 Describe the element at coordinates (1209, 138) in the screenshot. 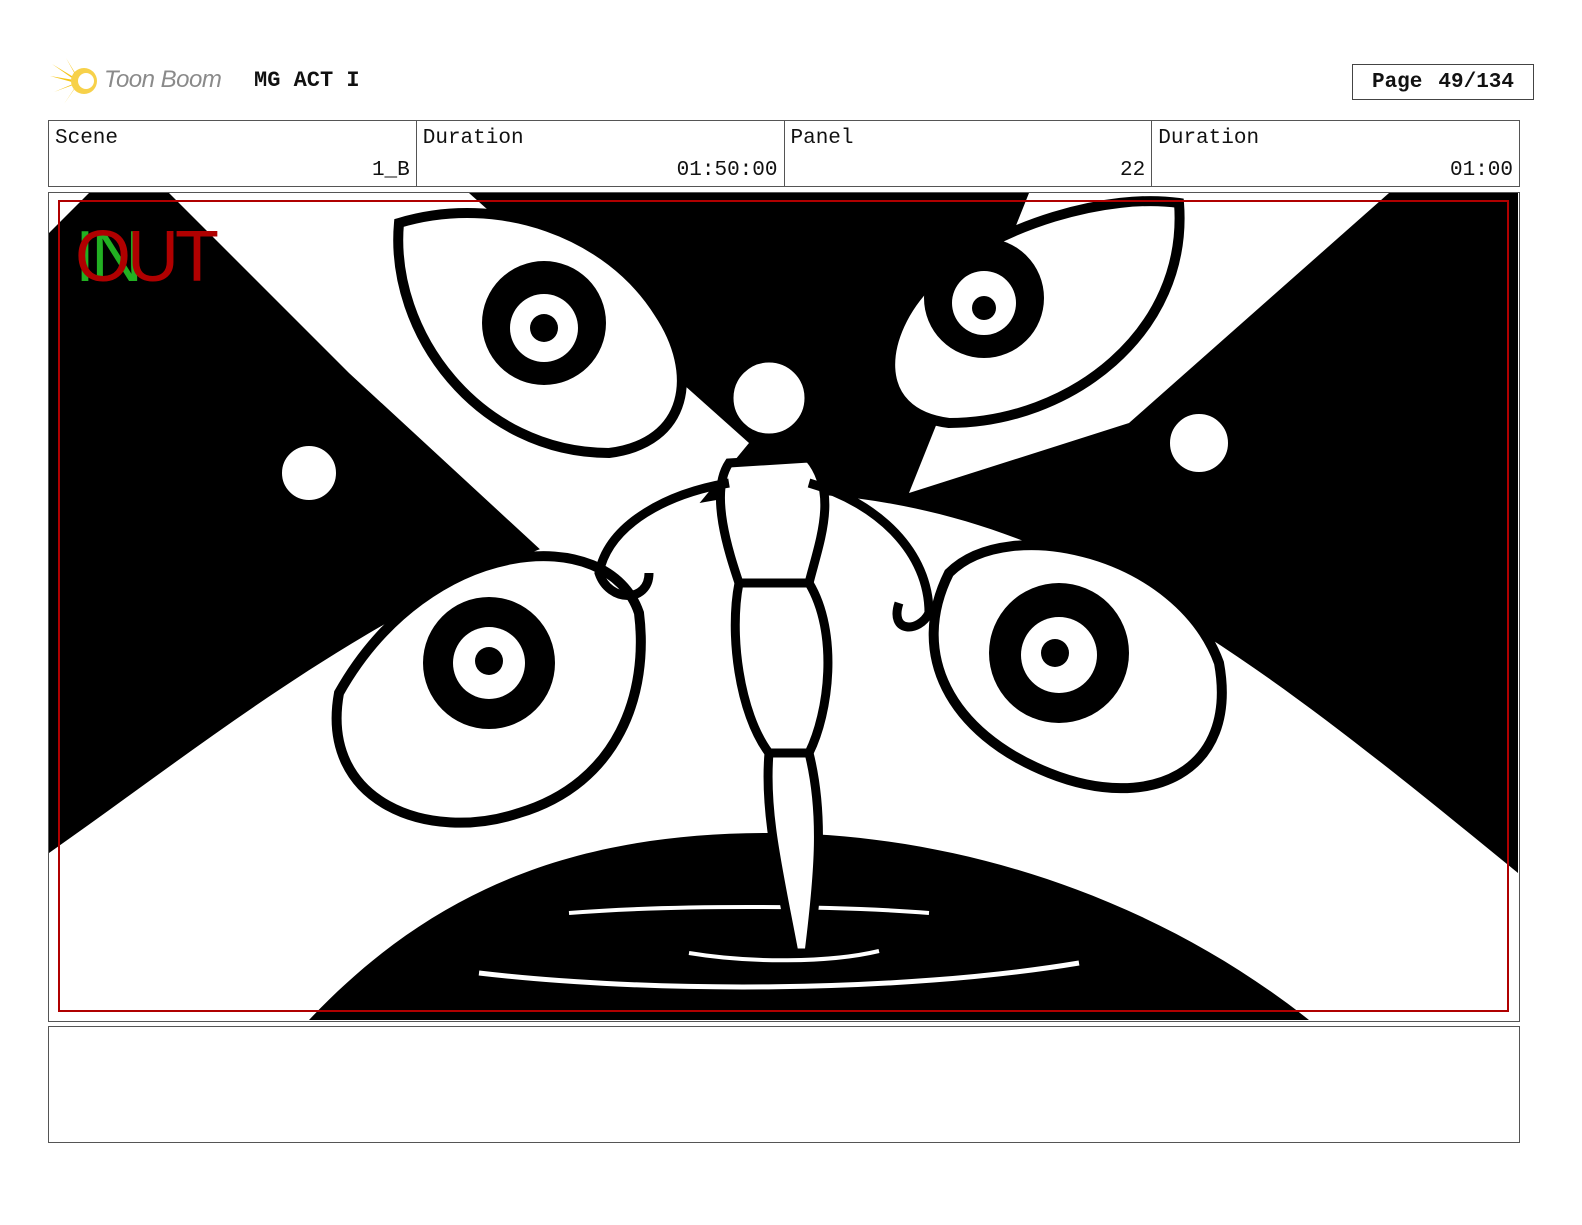

I see `panel-duration-label: Duration` at that location.